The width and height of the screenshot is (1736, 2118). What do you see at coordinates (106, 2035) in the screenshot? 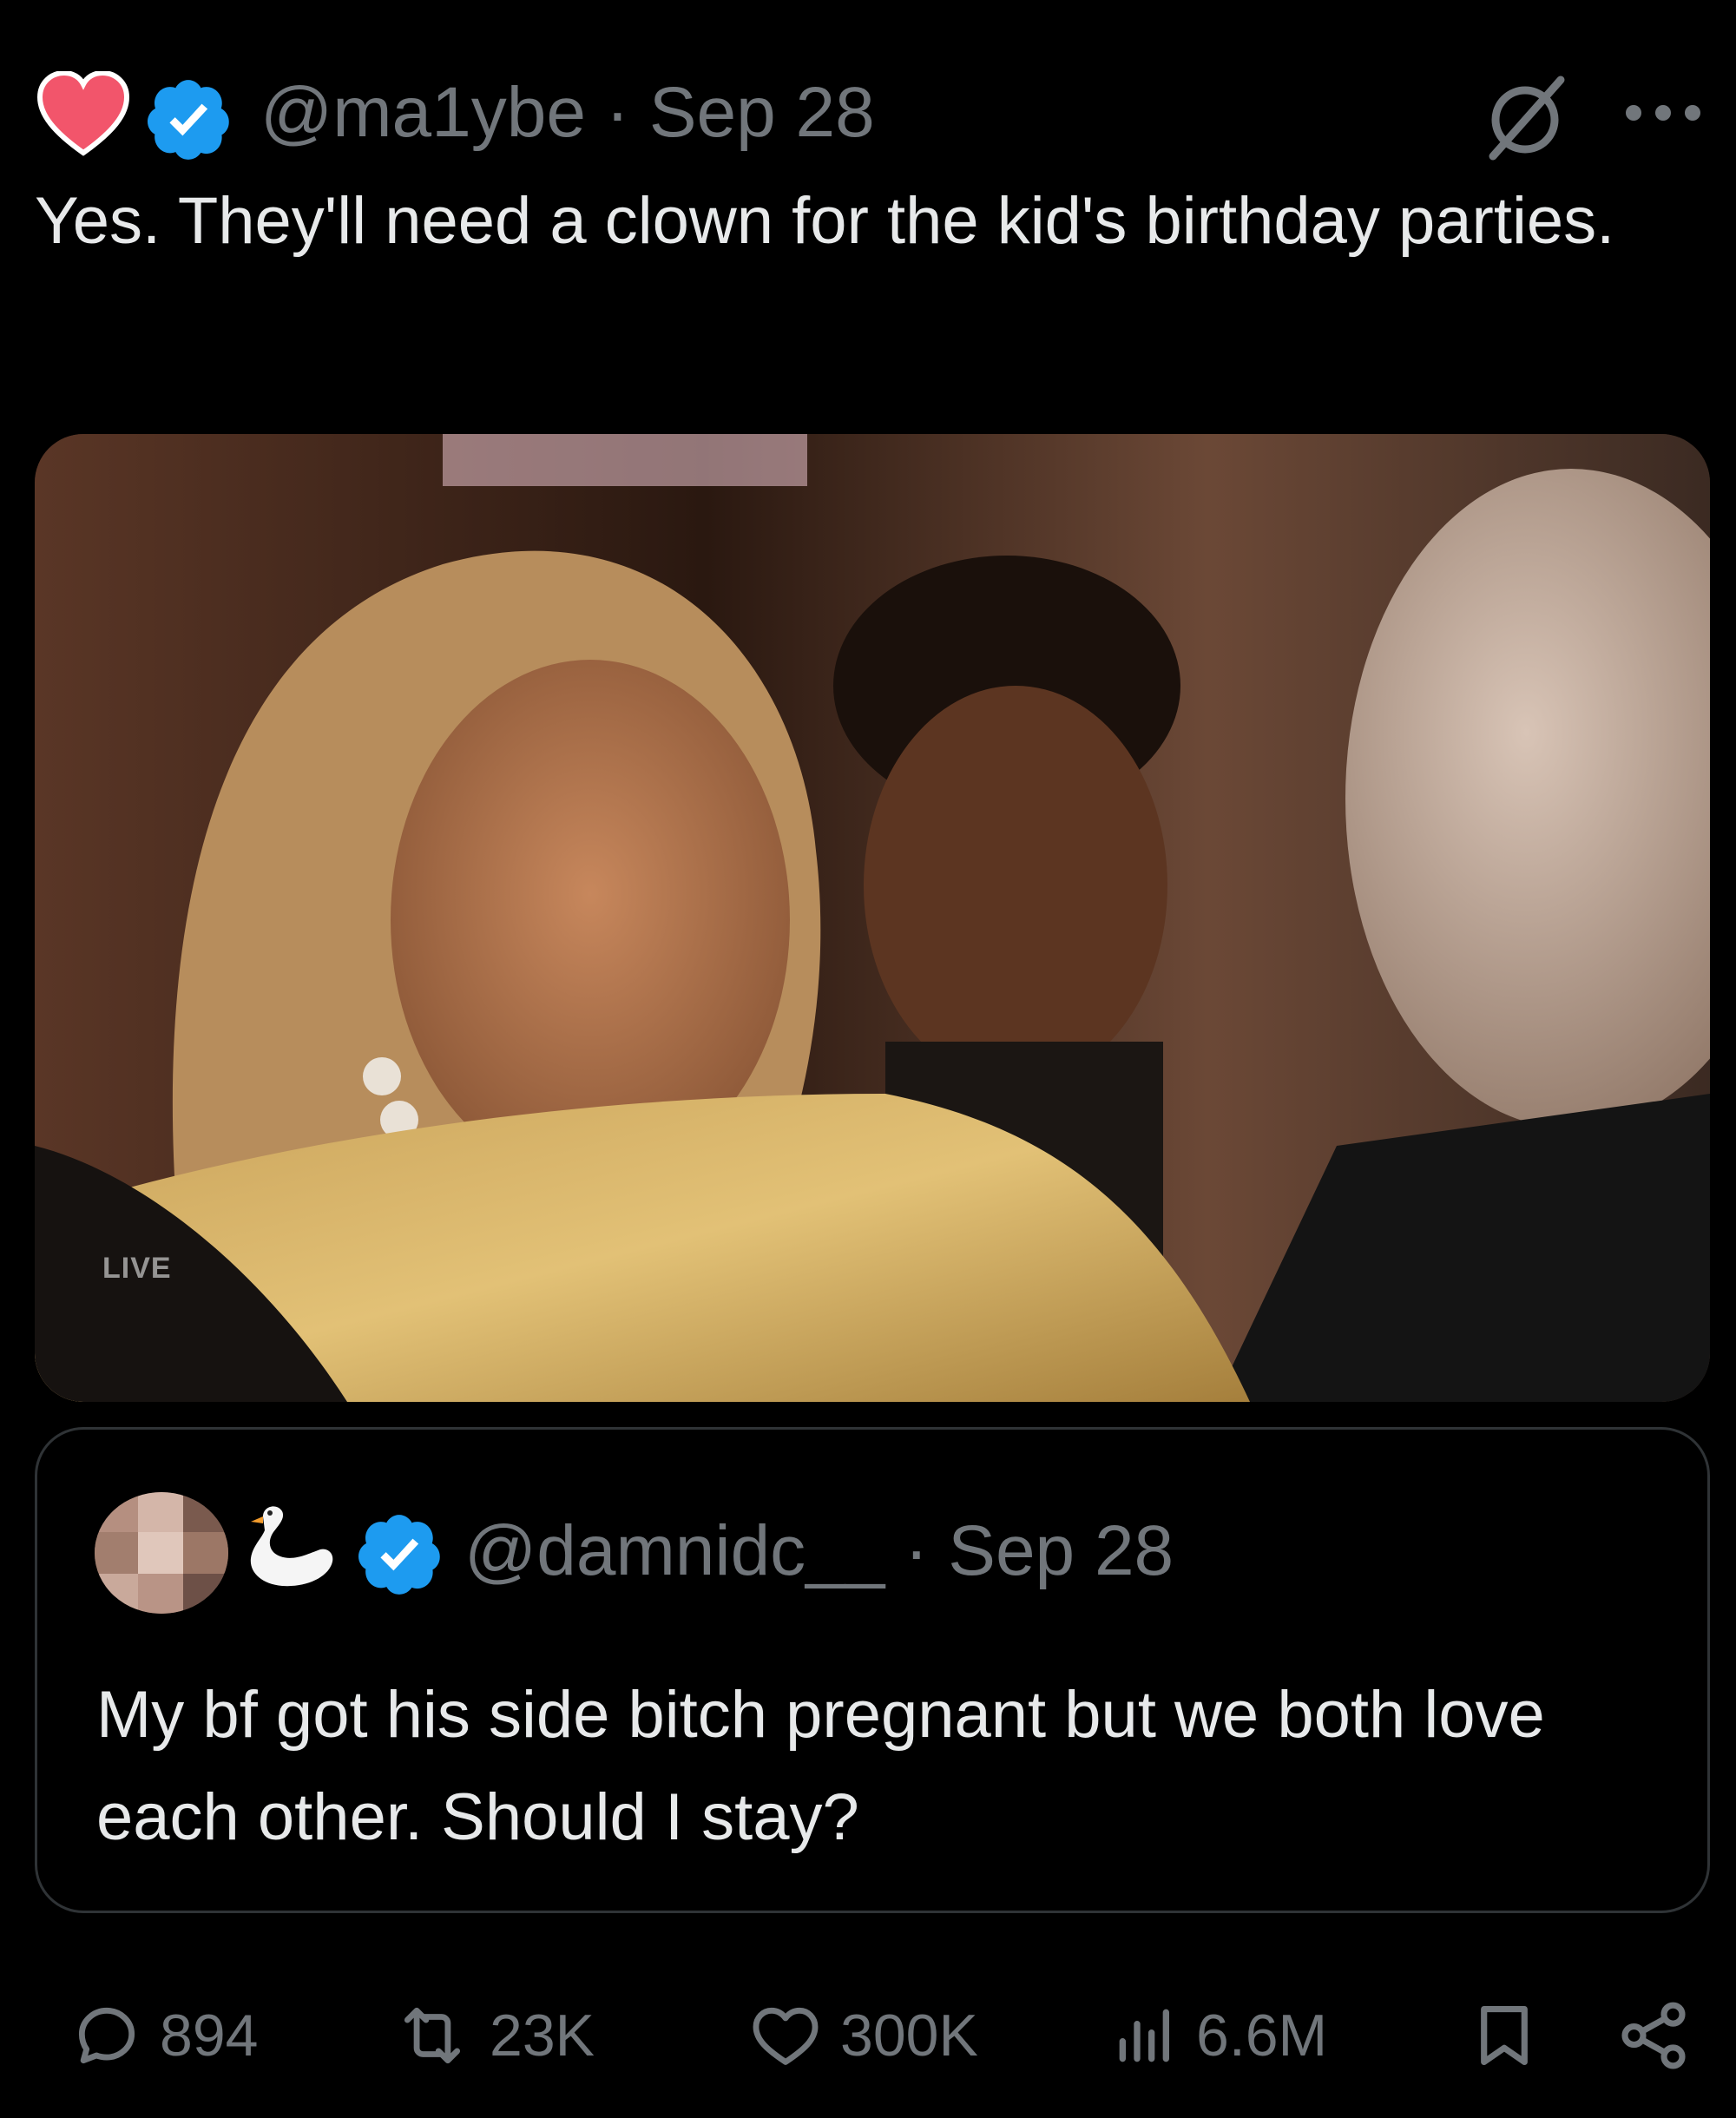
I see `reply-icon` at bounding box center [106, 2035].